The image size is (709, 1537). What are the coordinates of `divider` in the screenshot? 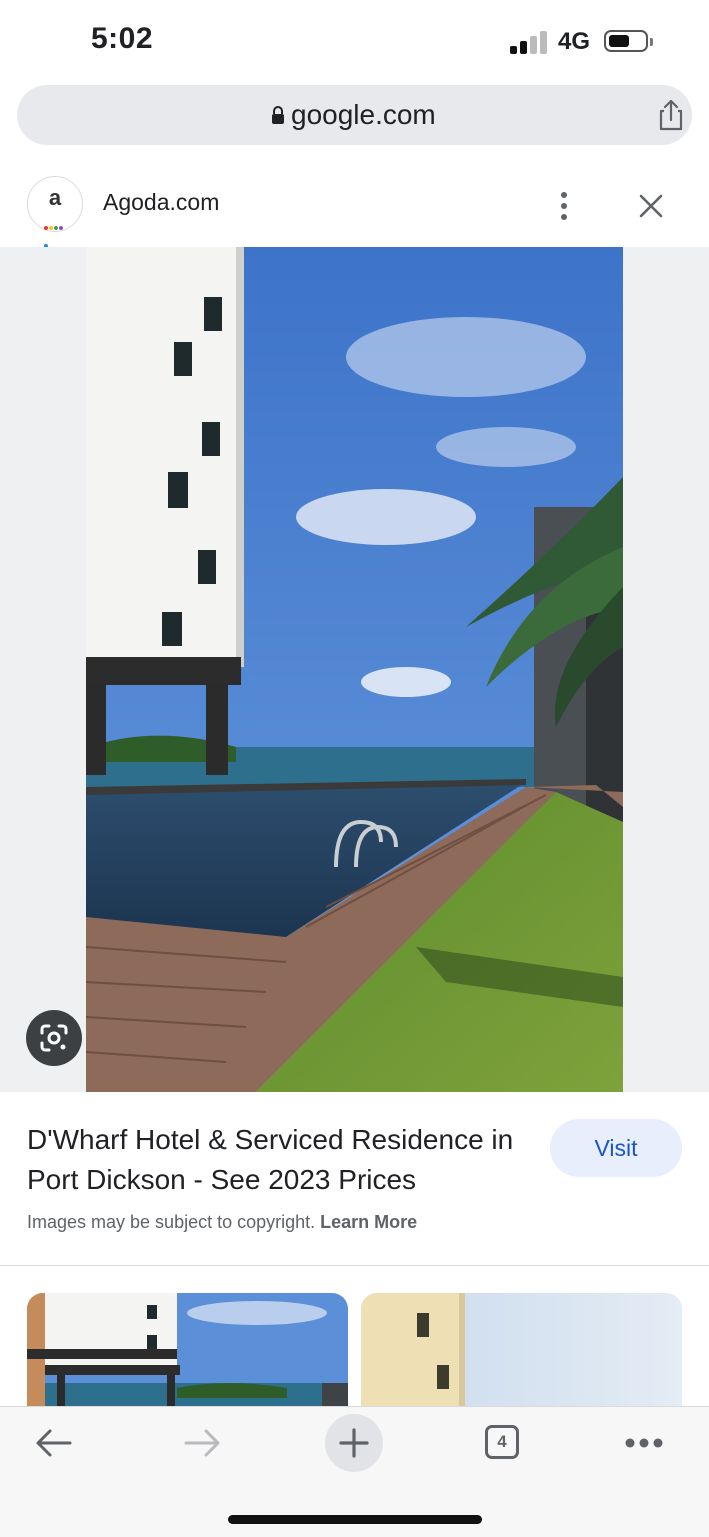 It's located at (354, 1265).